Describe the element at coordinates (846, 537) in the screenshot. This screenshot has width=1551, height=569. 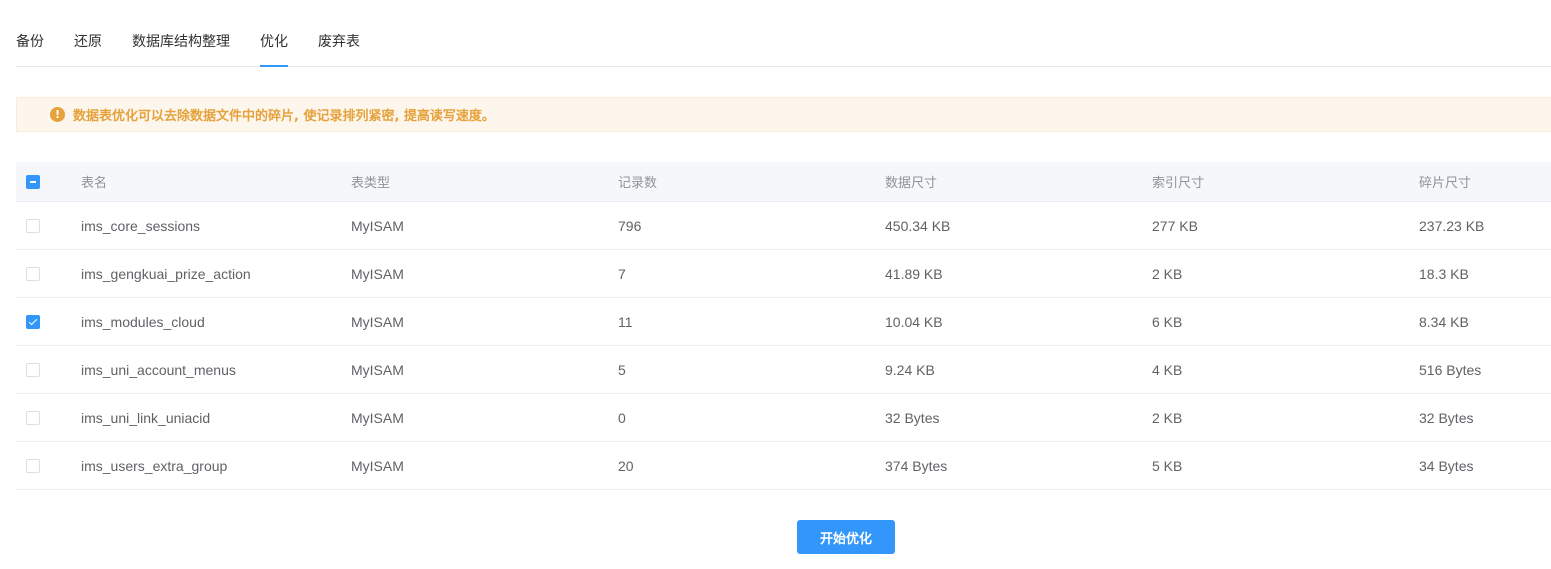
I see `start-optimize-button: 开始优化` at that location.